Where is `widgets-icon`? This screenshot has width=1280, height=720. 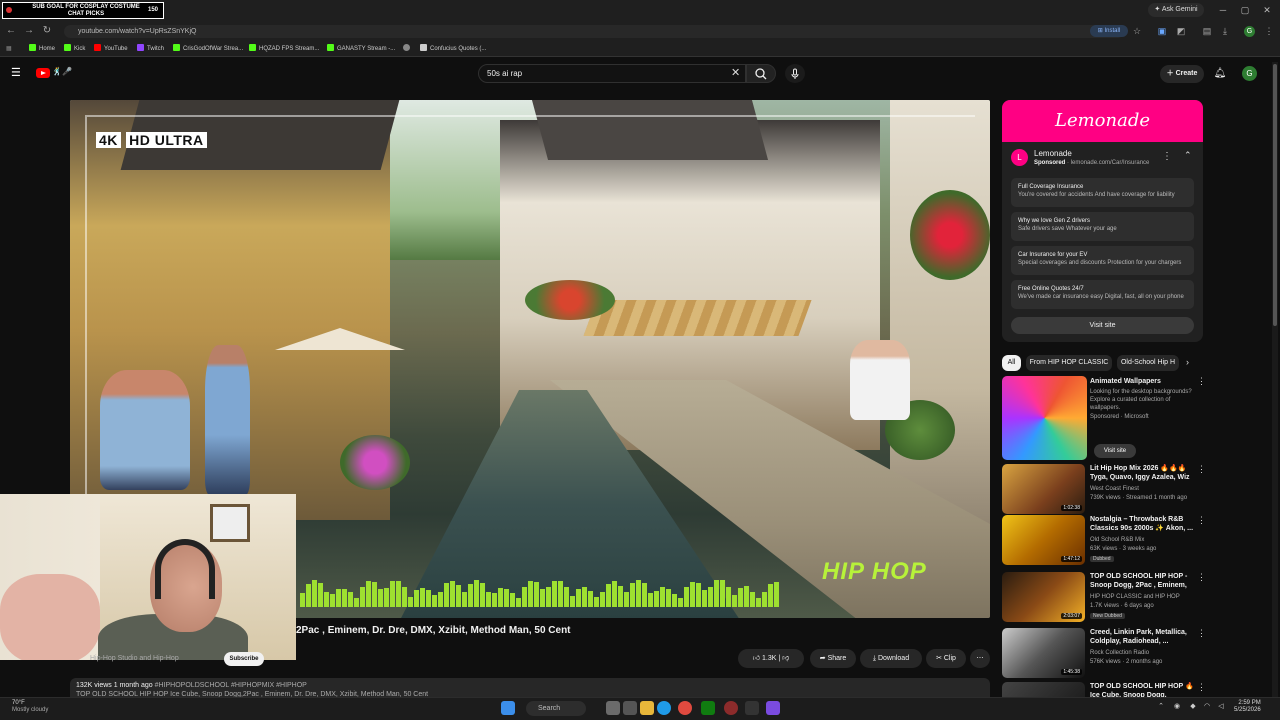
widgets-icon is located at coordinates (613, 708).